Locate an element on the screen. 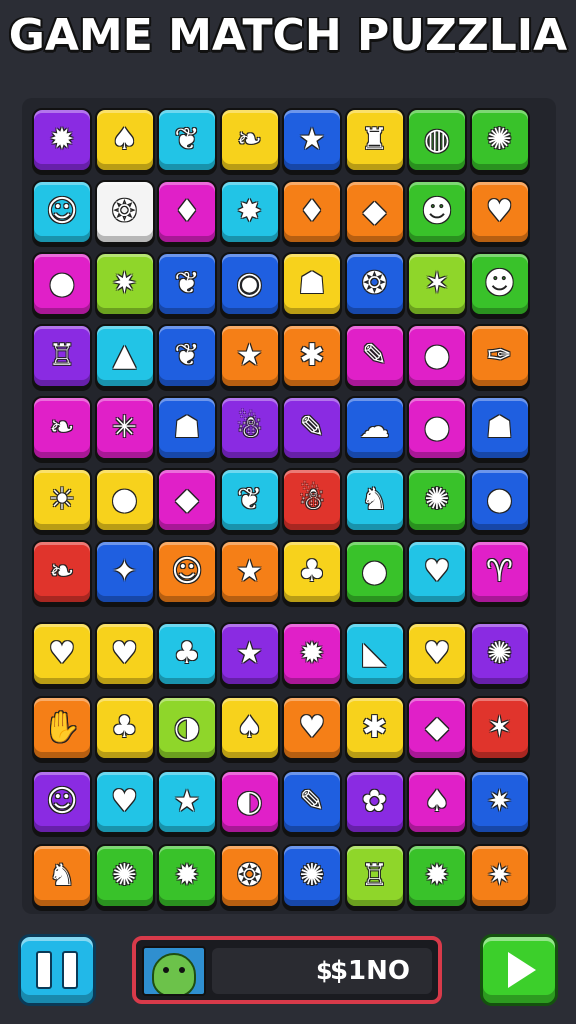  creature-icon: ☗ is located at coordinates (499, 427).